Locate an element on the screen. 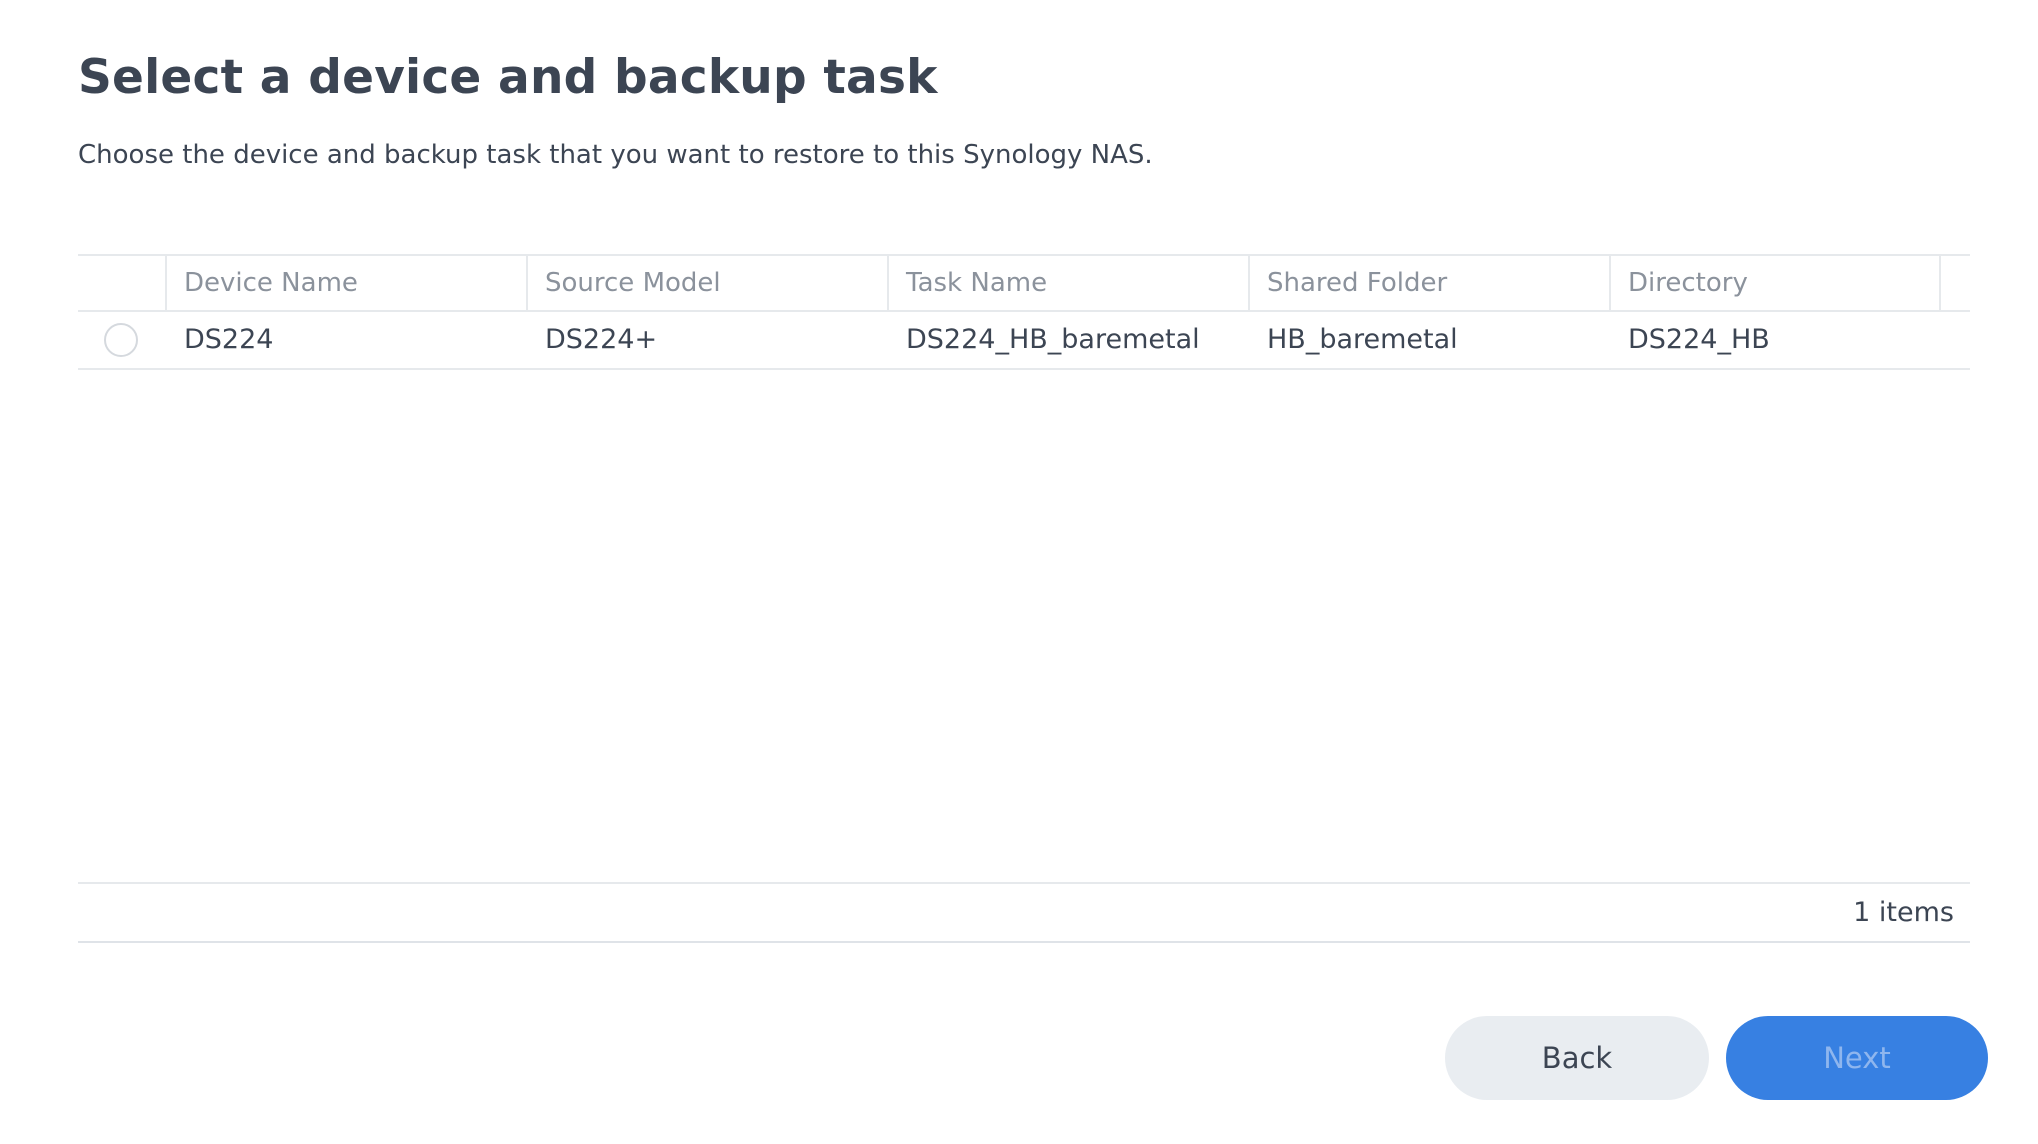 This screenshot has width=2038, height=1144. column-header-shared-folder: Shared Folder is located at coordinates (1428, 283).